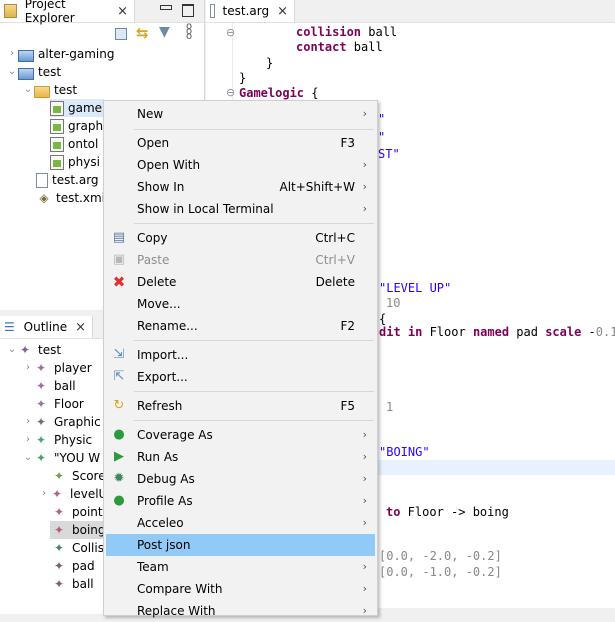 The height and width of the screenshot is (622, 615). I want to click on tree-item-graph: graph, so click(76, 126).